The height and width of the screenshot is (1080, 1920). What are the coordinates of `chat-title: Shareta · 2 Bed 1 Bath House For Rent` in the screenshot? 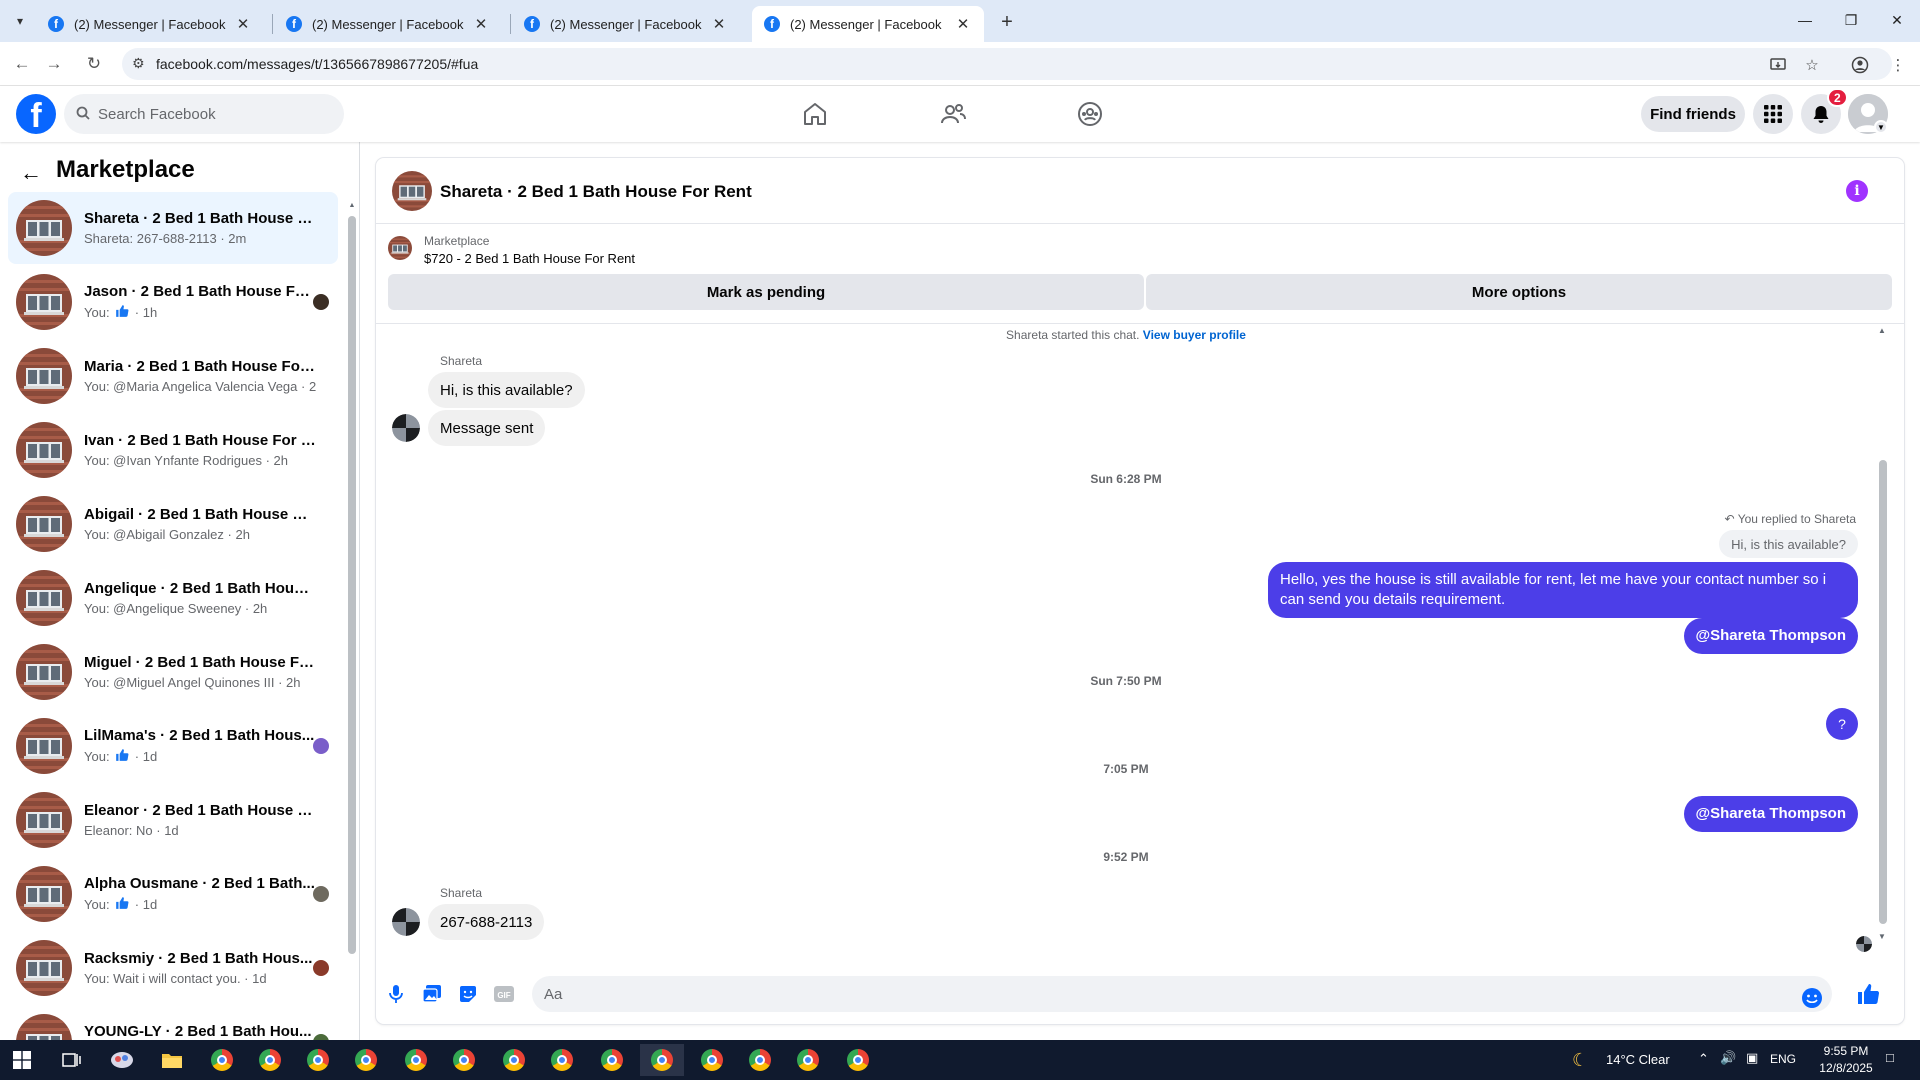 It's located at (596, 192).